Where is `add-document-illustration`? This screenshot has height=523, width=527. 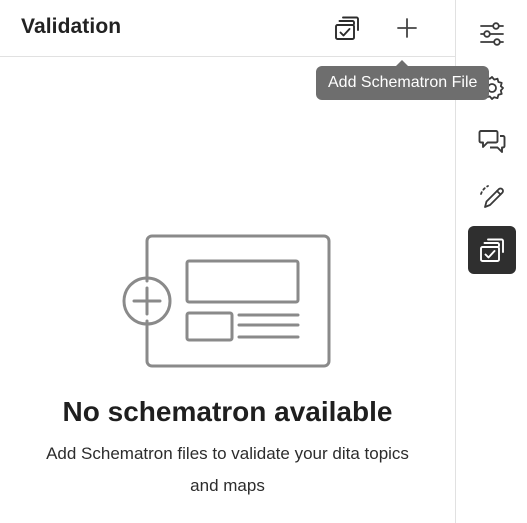
add-document-illustration is located at coordinates (226, 301).